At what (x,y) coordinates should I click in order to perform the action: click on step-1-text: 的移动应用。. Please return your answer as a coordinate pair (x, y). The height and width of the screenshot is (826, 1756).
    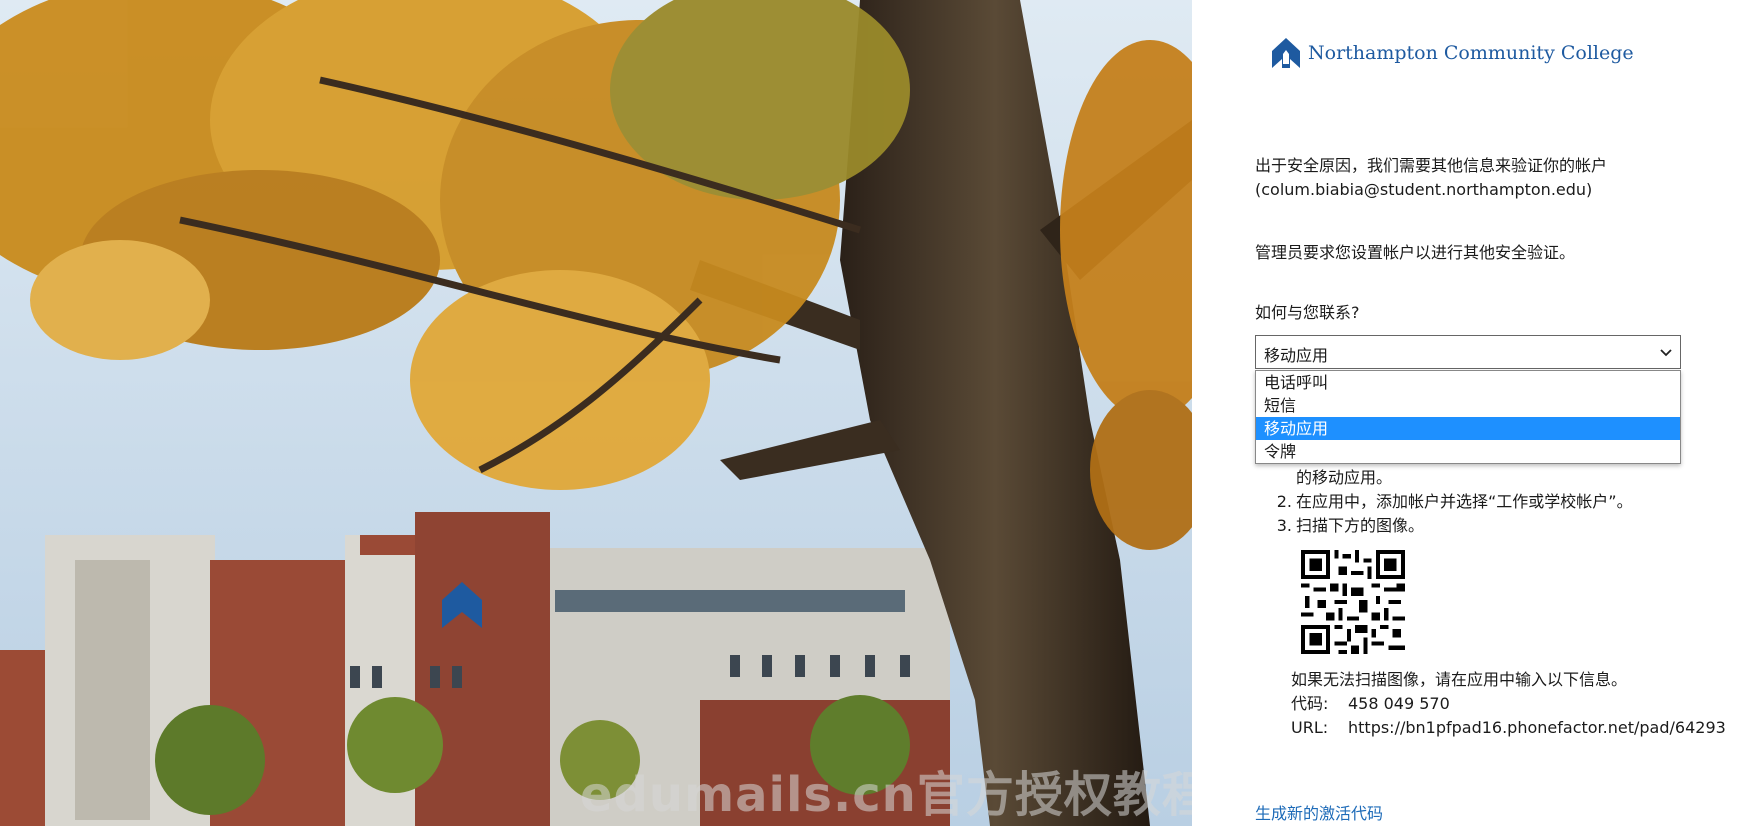
    Looking at the image, I should click on (1344, 477).